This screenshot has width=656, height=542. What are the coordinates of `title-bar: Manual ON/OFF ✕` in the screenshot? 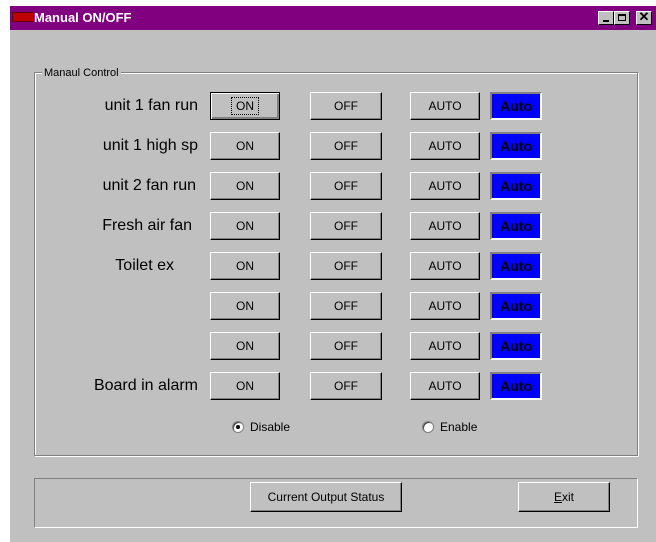 It's located at (333, 18).